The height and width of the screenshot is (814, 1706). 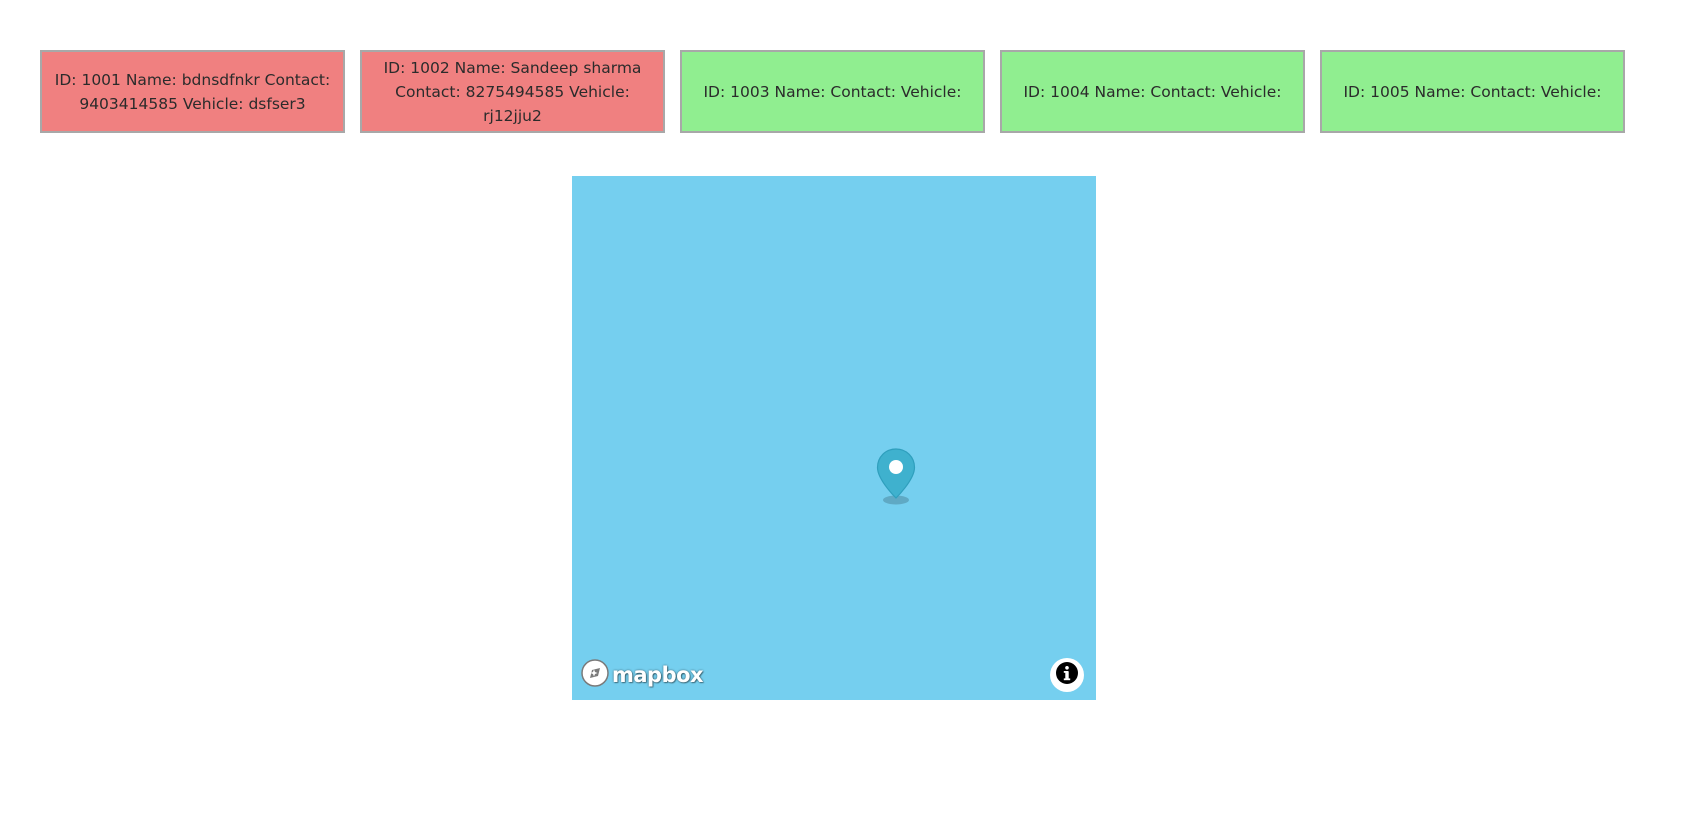 I want to click on mapbox-logo: mapbox, so click(x=642, y=675).